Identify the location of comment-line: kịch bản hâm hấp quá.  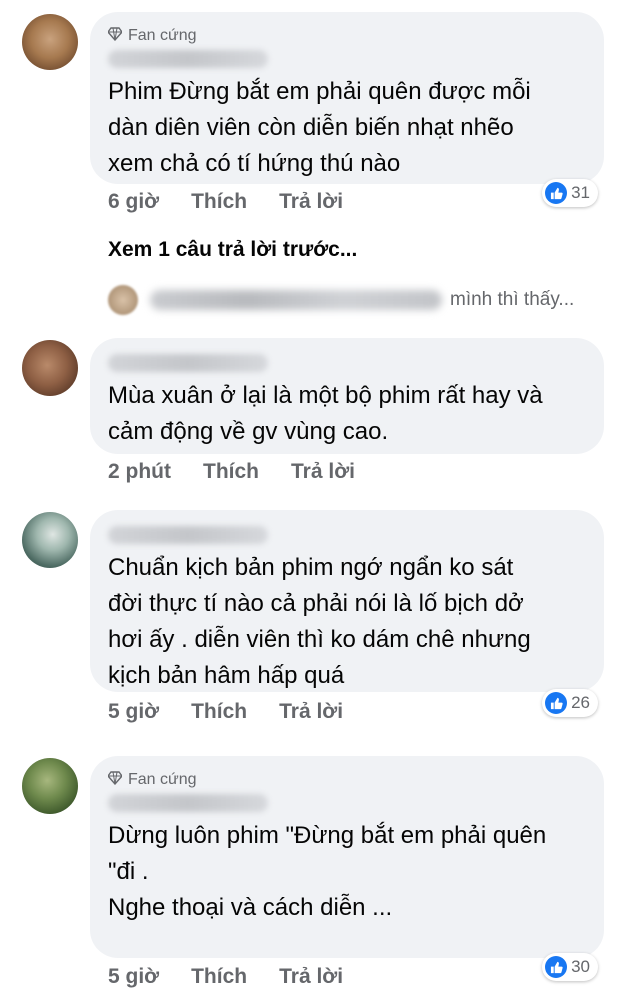
(226, 675).